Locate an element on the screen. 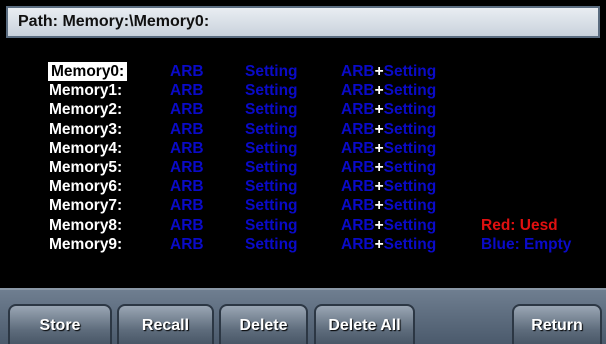 This screenshot has height=344, width=606. return-button: Return is located at coordinates (557, 324).